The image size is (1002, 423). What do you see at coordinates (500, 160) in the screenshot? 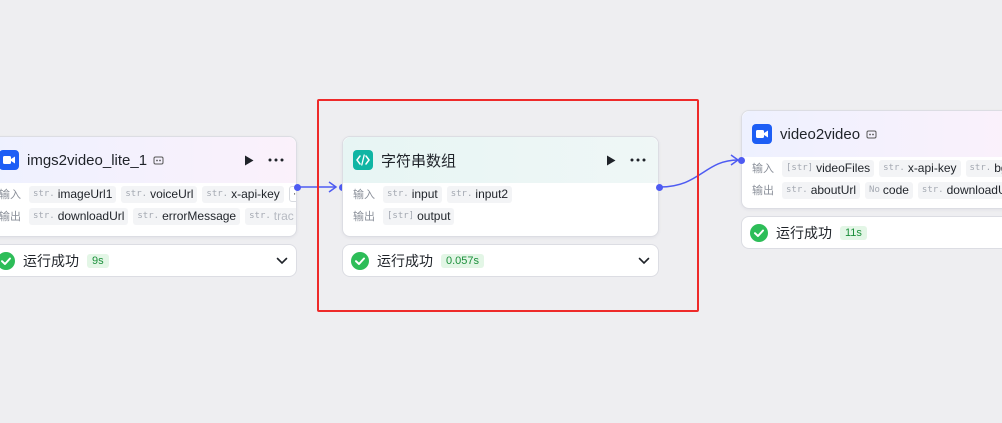
I see `node-header: 字符串数组` at bounding box center [500, 160].